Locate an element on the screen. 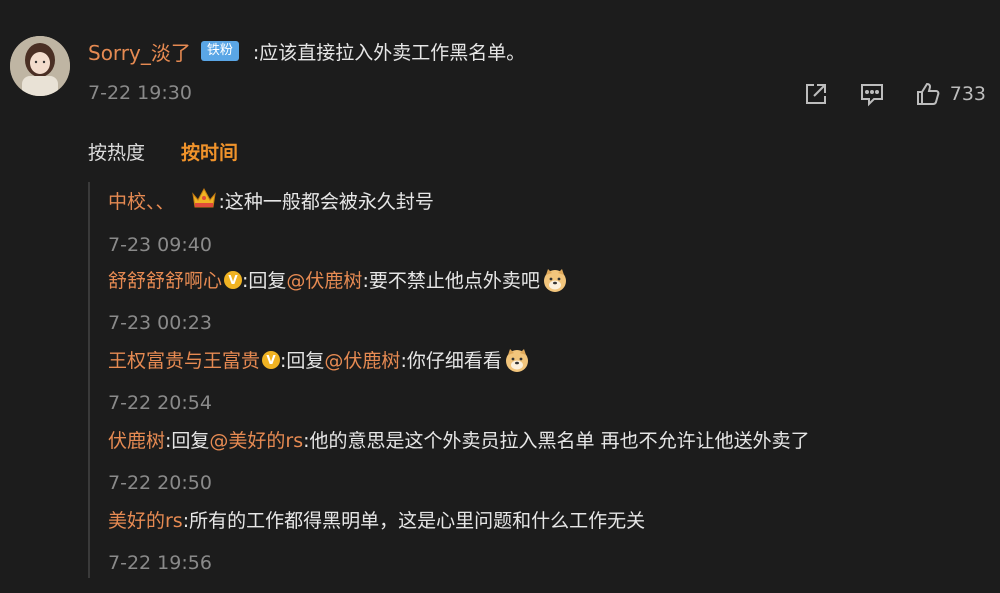 This screenshot has width=1000, height=593. like-button: 733 is located at coordinates (950, 94).